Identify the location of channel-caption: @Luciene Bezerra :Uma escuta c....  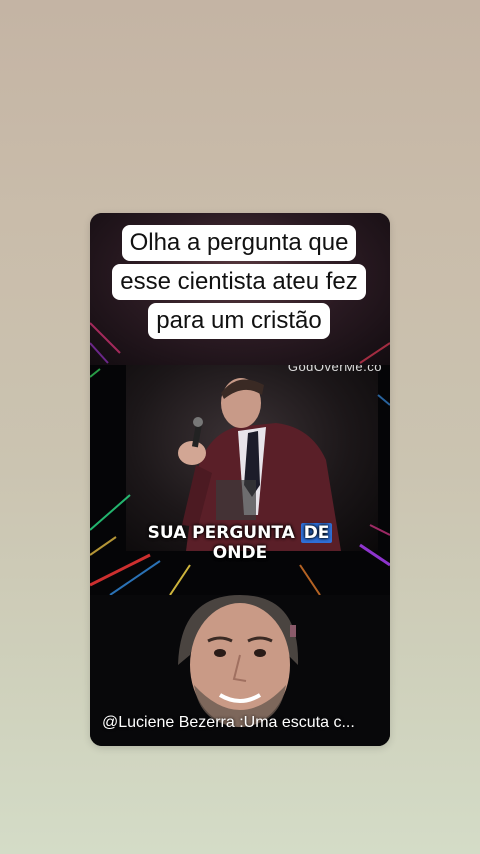
(228, 722).